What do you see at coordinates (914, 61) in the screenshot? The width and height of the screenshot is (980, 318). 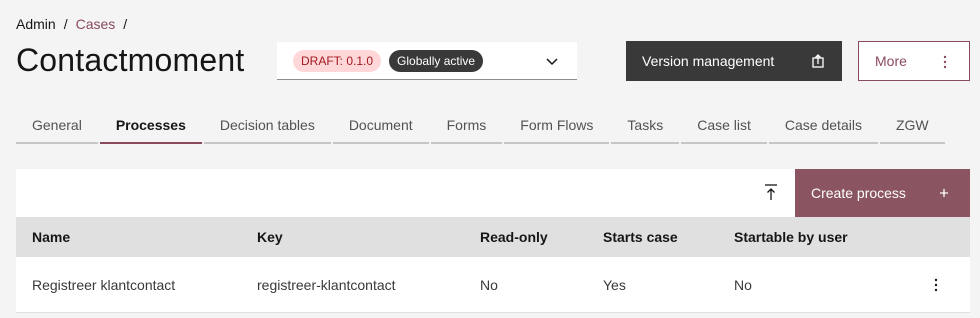 I see `more-button: More` at bounding box center [914, 61].